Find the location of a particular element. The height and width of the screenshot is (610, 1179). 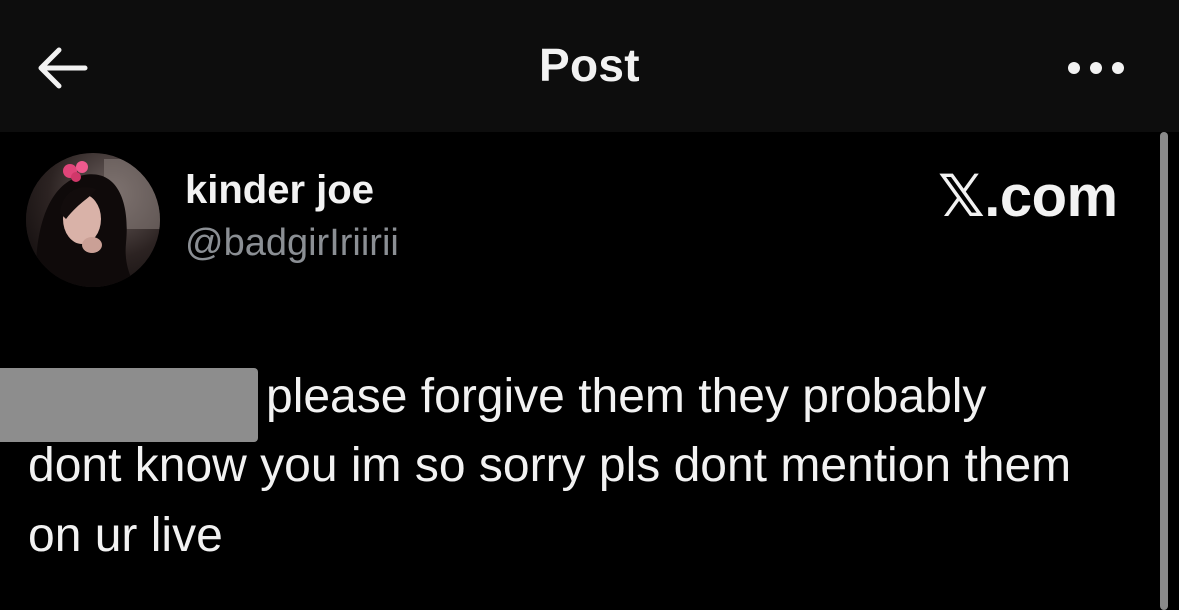

page-title: Post is located at coordinates (589, 65).